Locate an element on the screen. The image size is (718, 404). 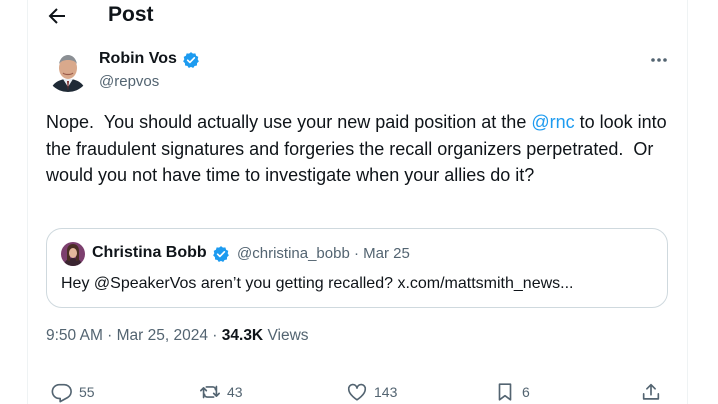
post-actions-bar: 55 43 143 6 is located at coordinates (357, 390).